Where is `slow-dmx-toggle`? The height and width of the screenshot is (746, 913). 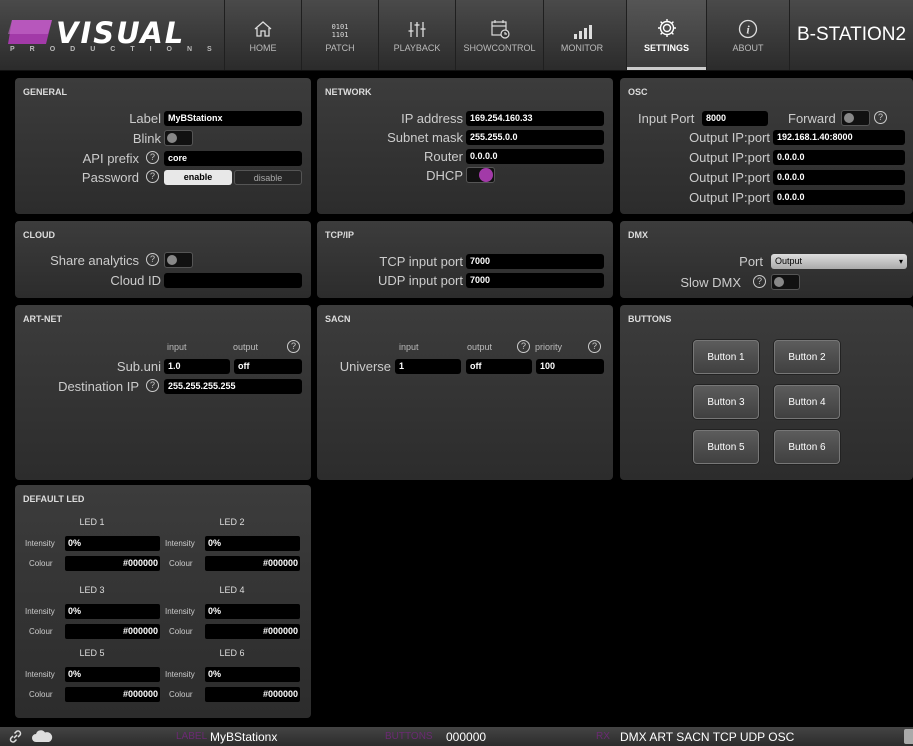 slow-dmx-toggle is located at coordinates (785, 282).